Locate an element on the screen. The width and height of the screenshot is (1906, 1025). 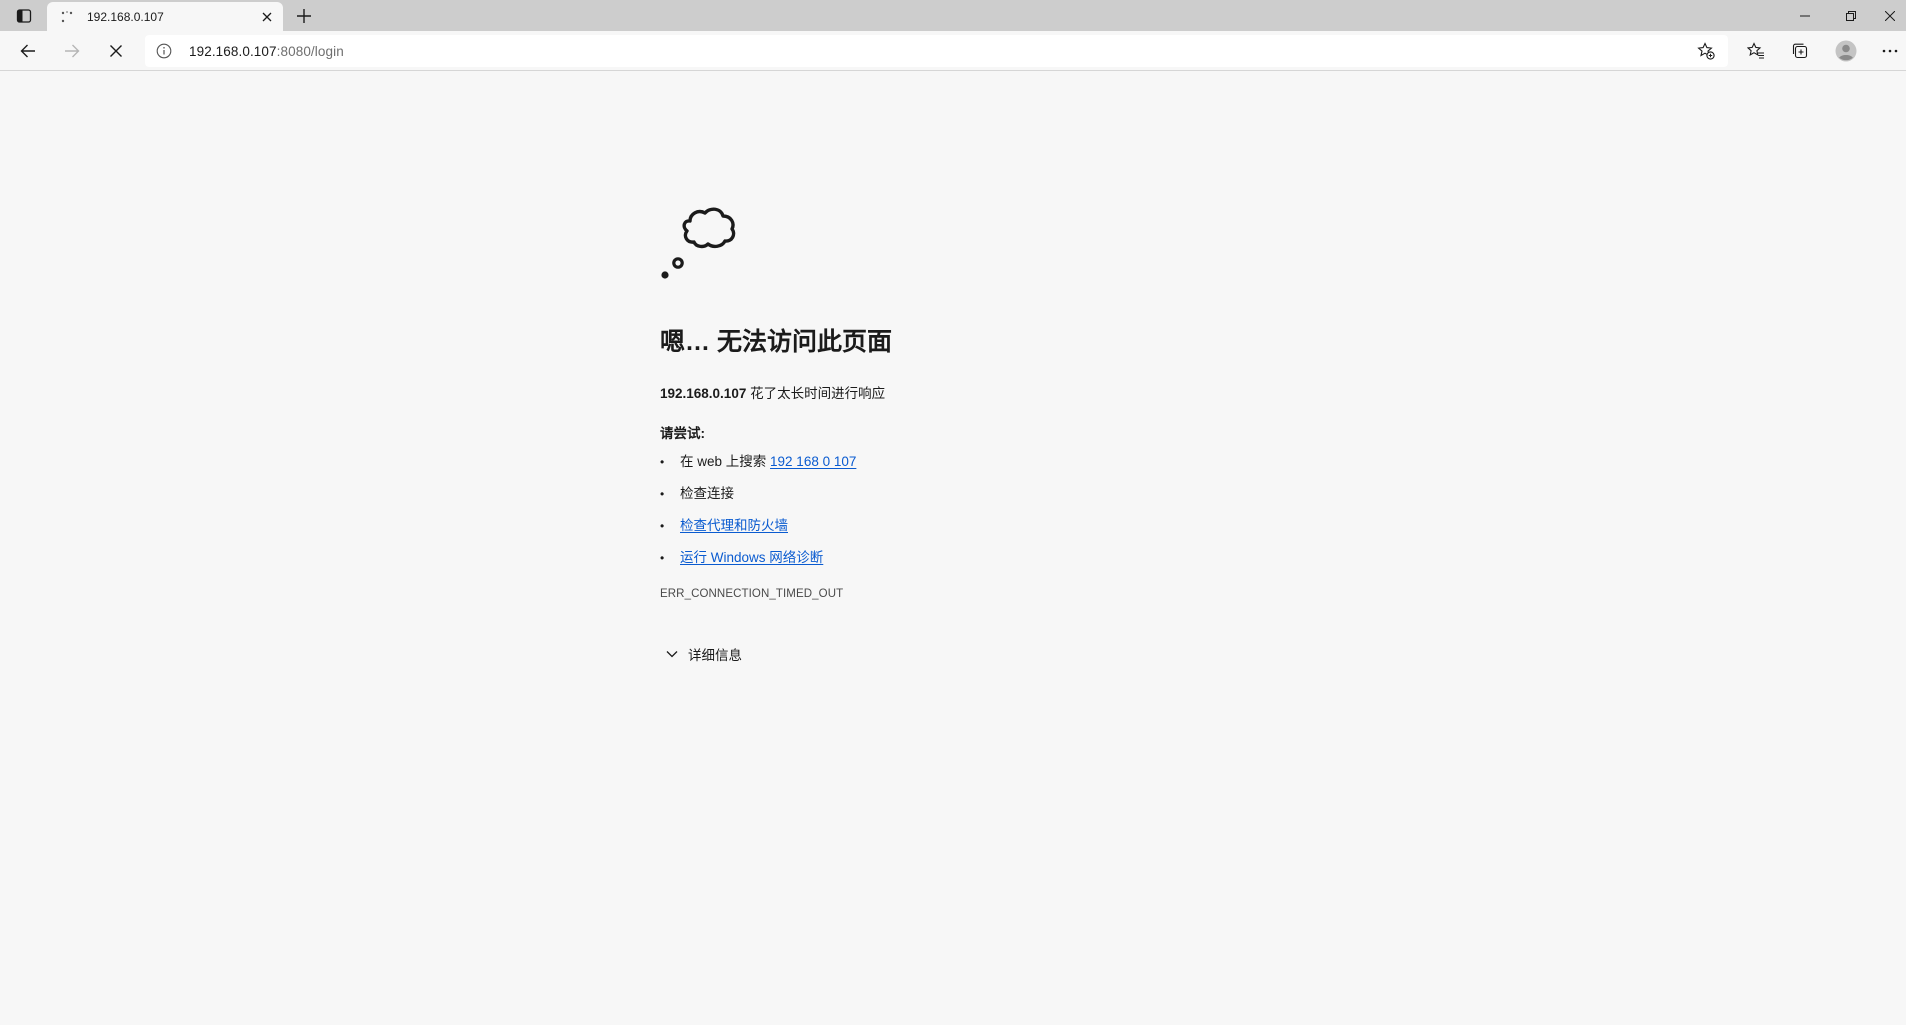
thought-cloud-icon is located at coordinates (698, 243).